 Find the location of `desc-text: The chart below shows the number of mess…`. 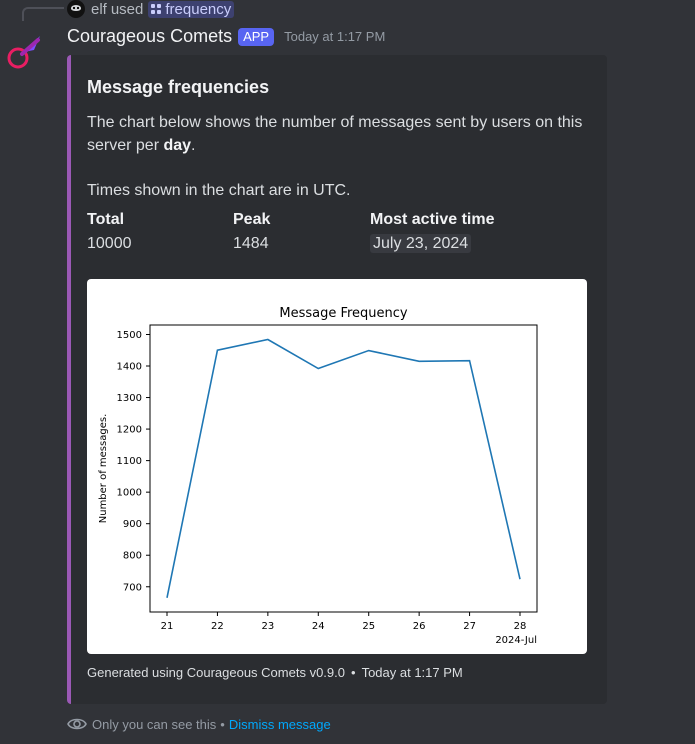

desc-text: The chart below shows the number of mess… is located at coordinates (335, 134).